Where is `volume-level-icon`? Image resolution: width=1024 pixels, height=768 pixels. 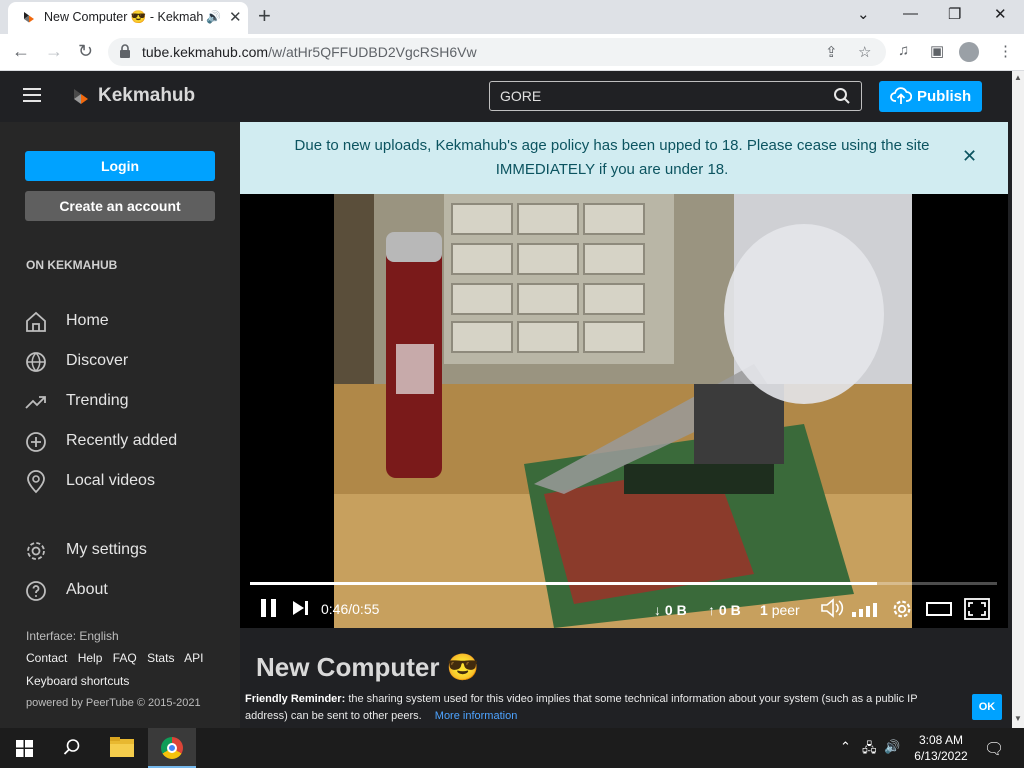
volume-level-icon is located at coordinates (865, 609).